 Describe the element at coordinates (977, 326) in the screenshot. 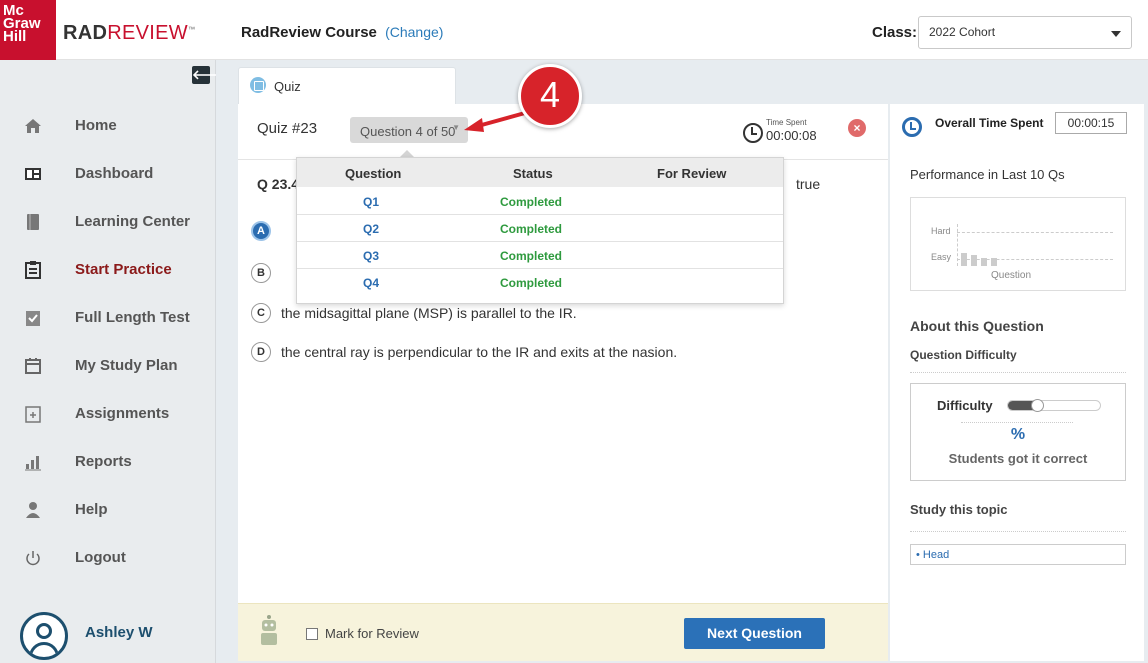

I see `about-question-title: About this Question` at that location.